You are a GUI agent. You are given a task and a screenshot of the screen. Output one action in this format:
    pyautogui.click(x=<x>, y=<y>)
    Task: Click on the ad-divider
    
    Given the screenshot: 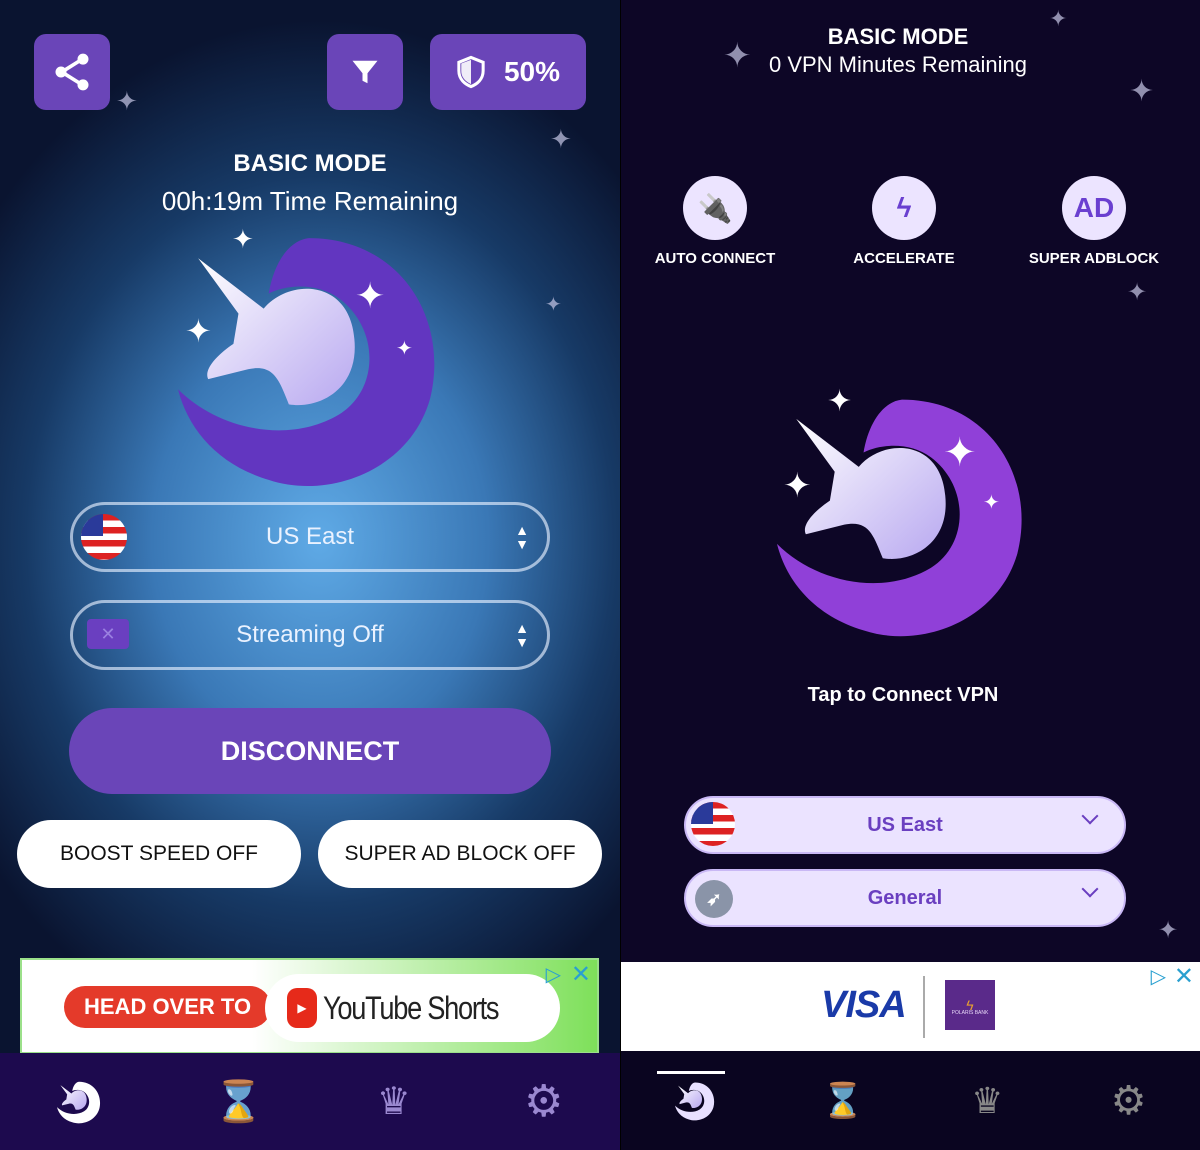 What is the action you would take?
    pyautogui.click(x=924, y=1007)
    